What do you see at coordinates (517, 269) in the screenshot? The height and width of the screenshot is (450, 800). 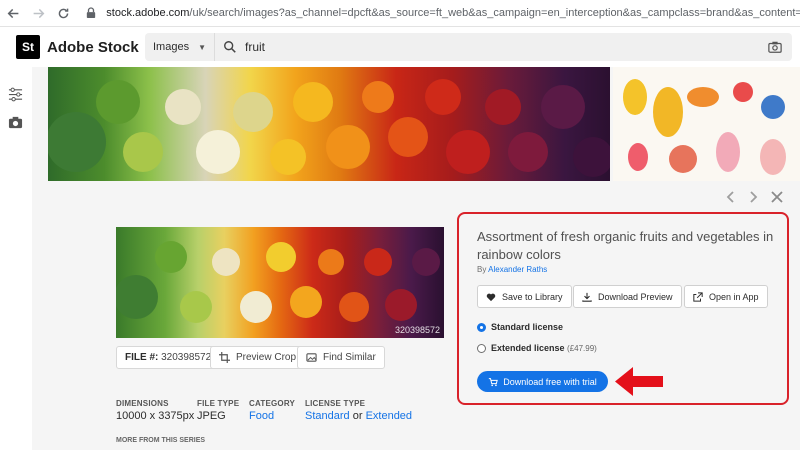 I see `author-link: Alexander Raths` at bounding box center [517, 269].